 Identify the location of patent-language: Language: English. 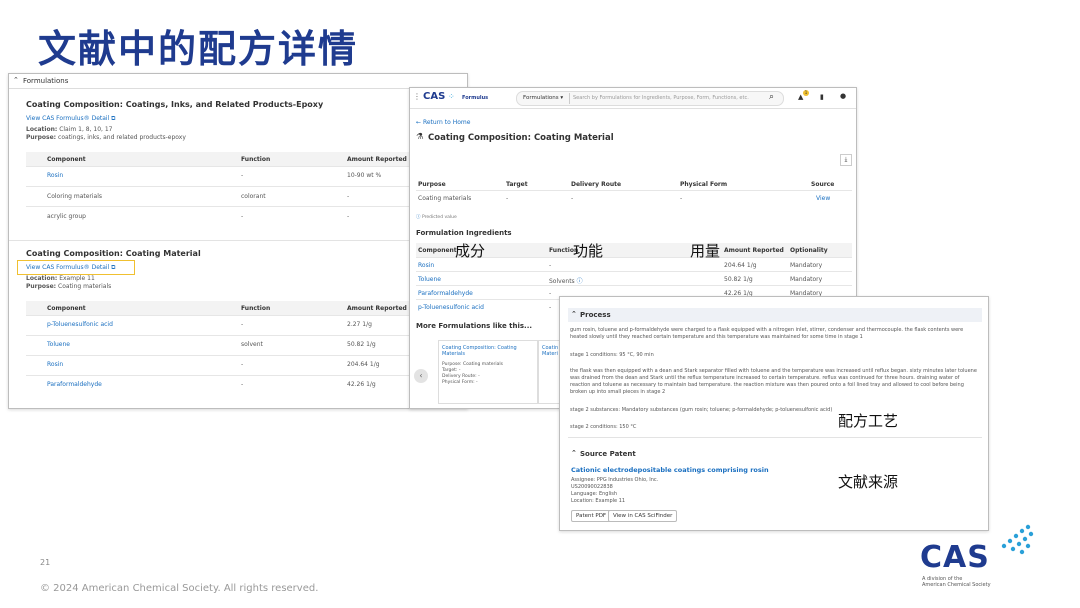
(594, 494).